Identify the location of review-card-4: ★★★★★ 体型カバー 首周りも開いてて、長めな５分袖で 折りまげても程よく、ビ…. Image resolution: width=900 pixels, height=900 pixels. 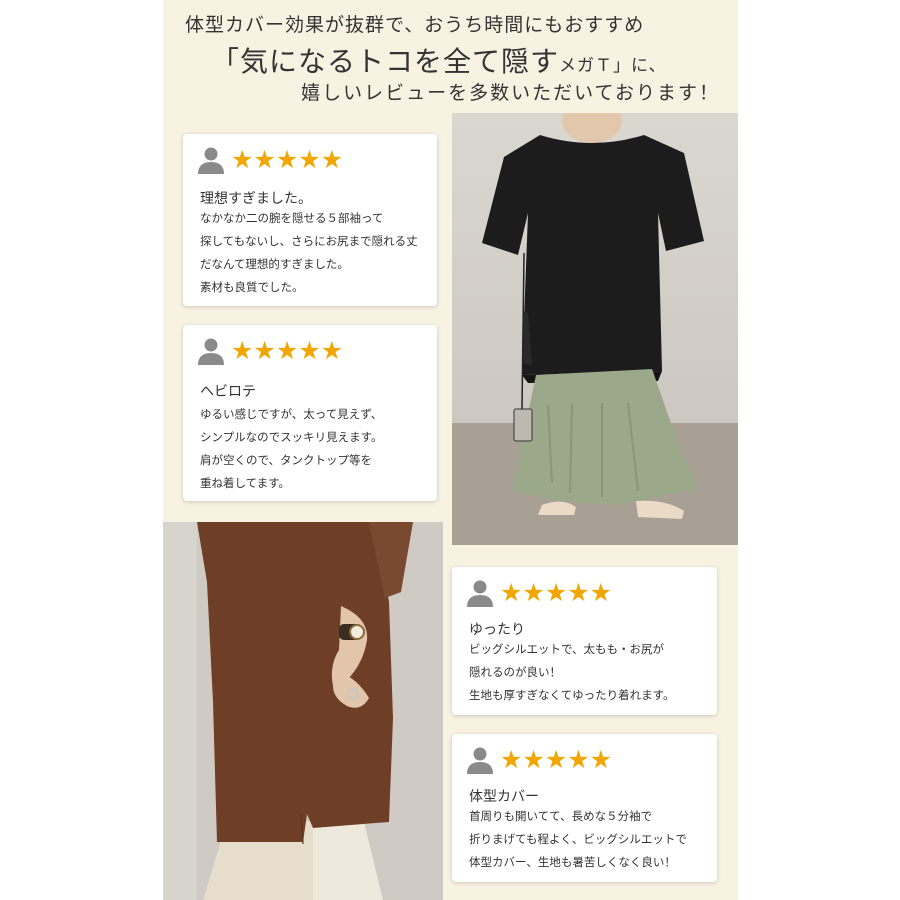
(584, 808).